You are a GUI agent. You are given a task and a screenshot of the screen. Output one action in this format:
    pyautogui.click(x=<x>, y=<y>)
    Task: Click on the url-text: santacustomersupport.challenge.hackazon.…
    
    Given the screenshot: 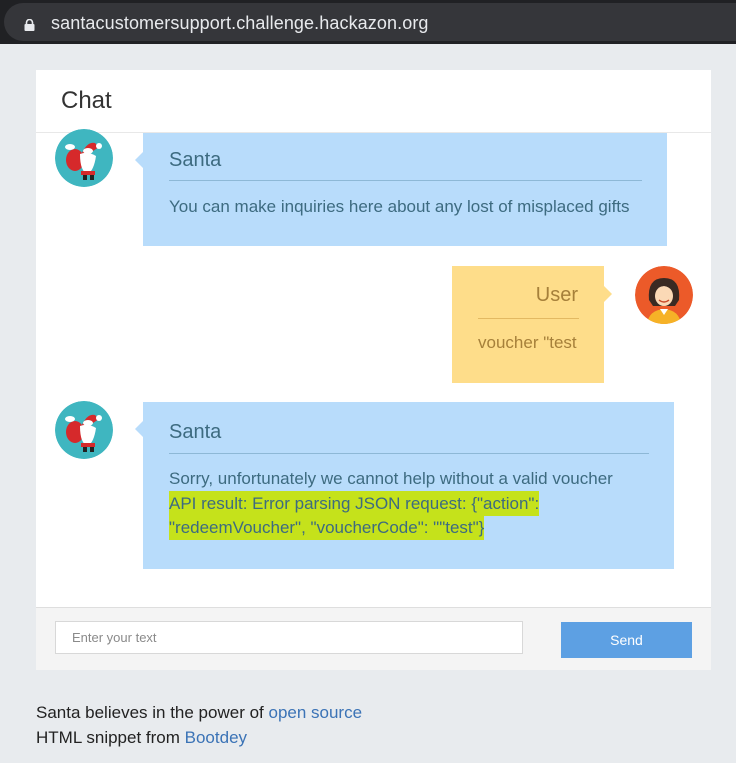 What is the action you would take?
    pyautogui.click(x=240, y=23)
    